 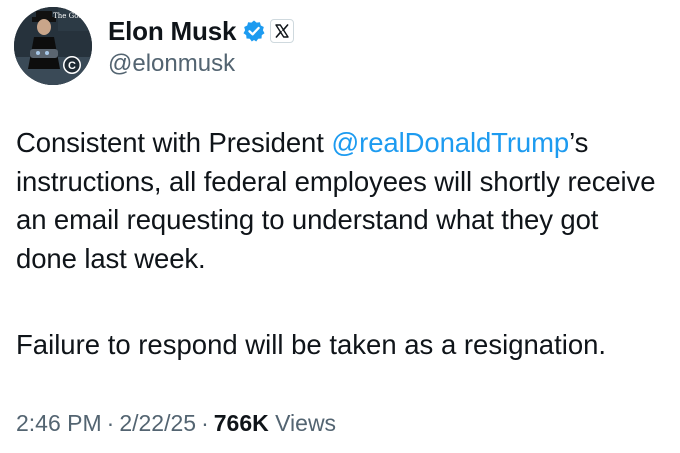 What do you see at coordinates (157, 423) in the screenshot?
I see `tweet-date: 2/22/25` at bounding box center [157, 423].